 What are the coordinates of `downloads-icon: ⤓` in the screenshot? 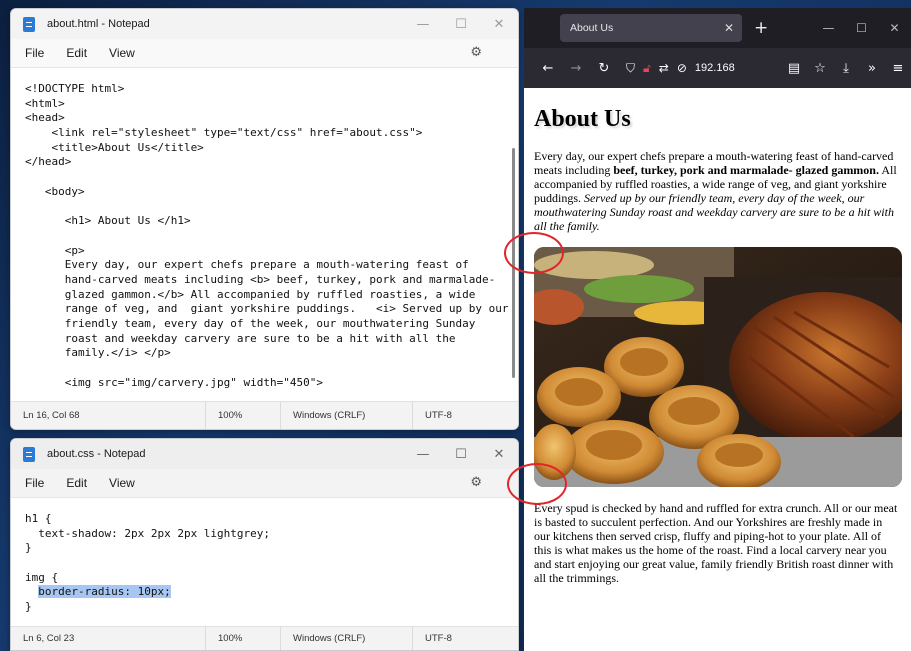 It's located at (846, 68).